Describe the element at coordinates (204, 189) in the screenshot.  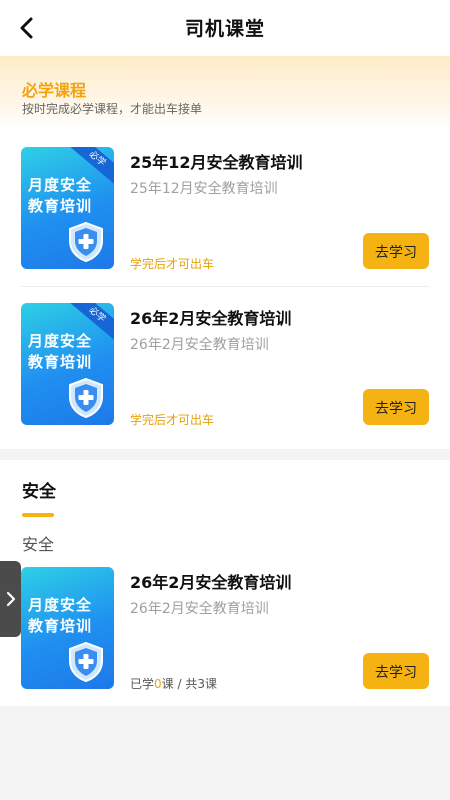
I see `course-subtitle: 25年12月安全教育培训` at that location.